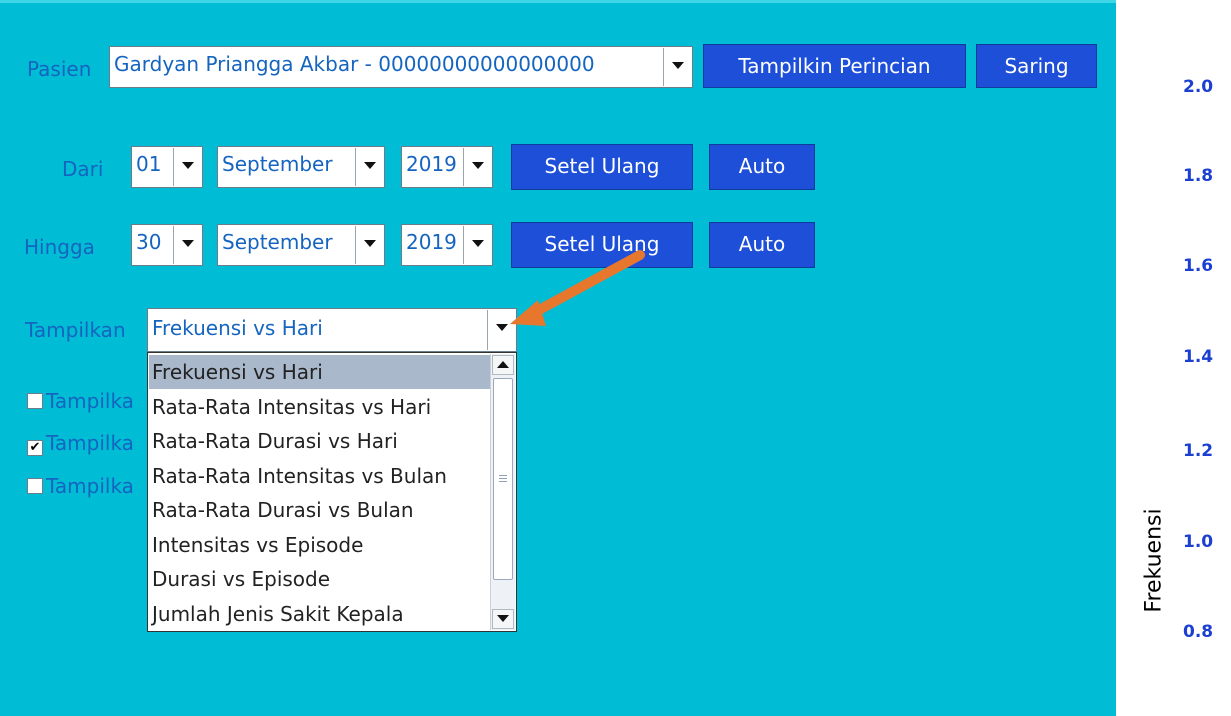  I want to click on dropdown-option: Rata-Rata Intensitas vs Hari, so click(319, 407).